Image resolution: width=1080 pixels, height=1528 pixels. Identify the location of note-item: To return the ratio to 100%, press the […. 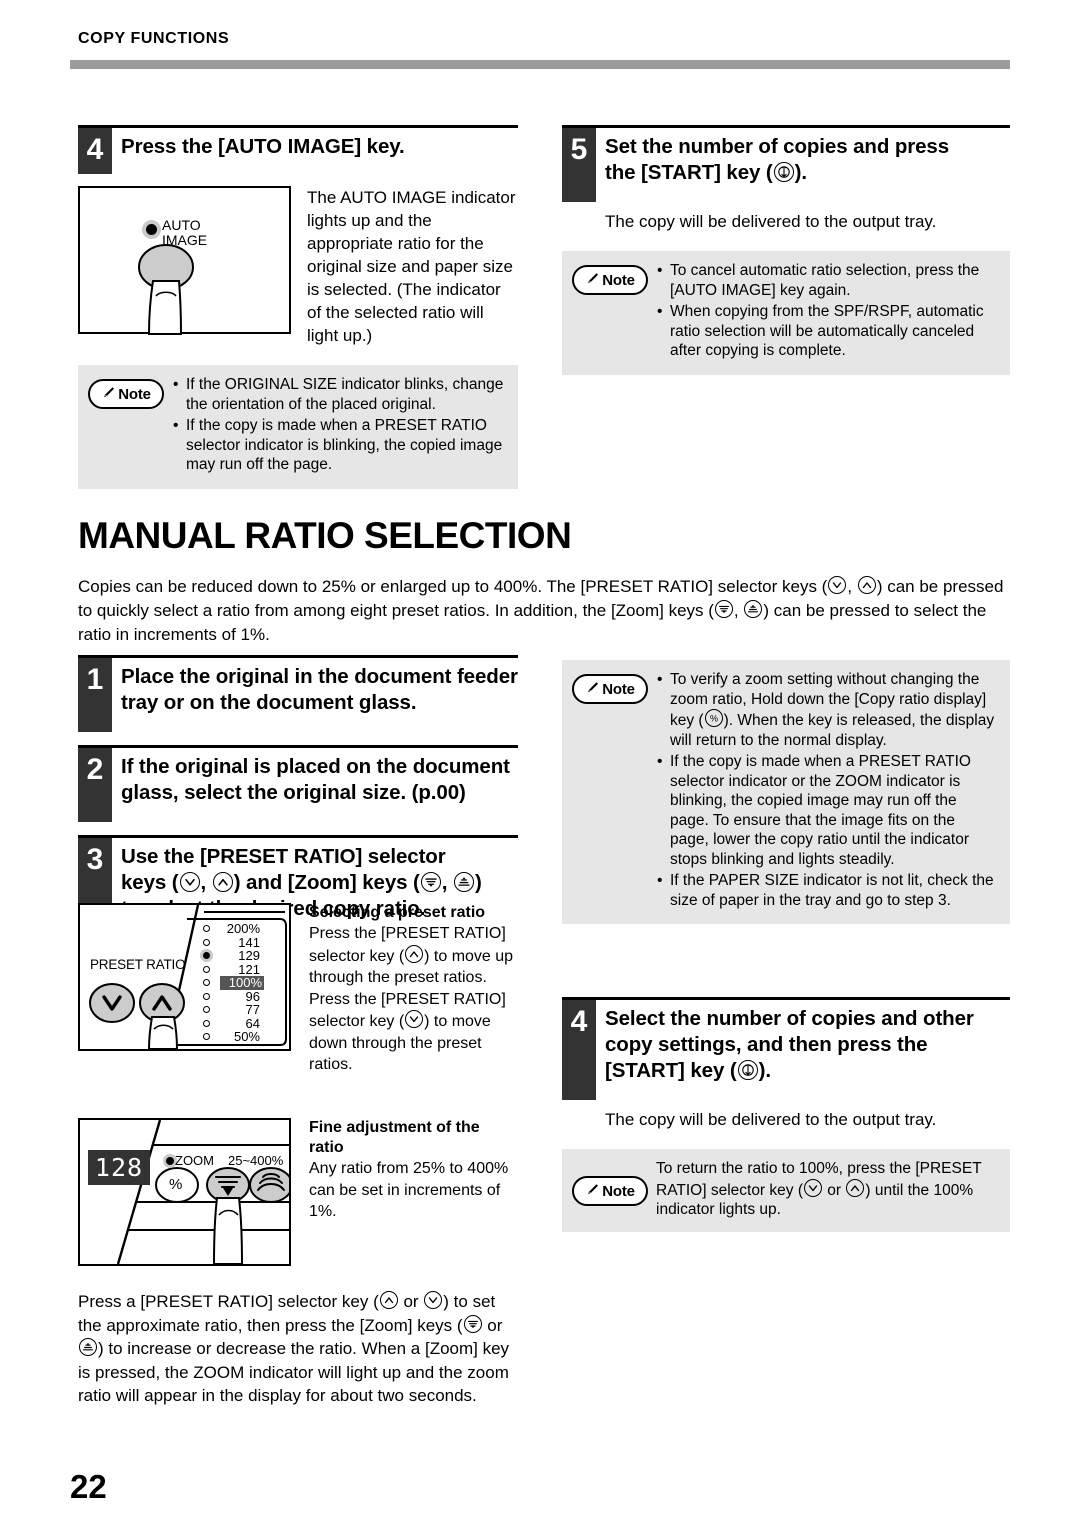
(827, 1189).